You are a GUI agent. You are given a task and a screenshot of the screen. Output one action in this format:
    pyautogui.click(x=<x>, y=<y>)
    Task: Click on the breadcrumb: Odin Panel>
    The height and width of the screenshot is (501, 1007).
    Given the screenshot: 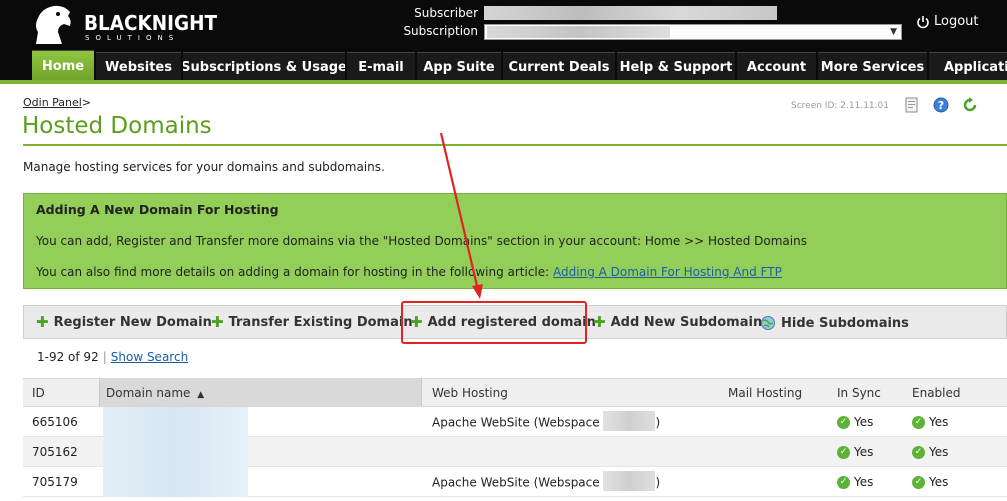 What is the action you would take?
    pyautogui.click(x=57, y=102)
    